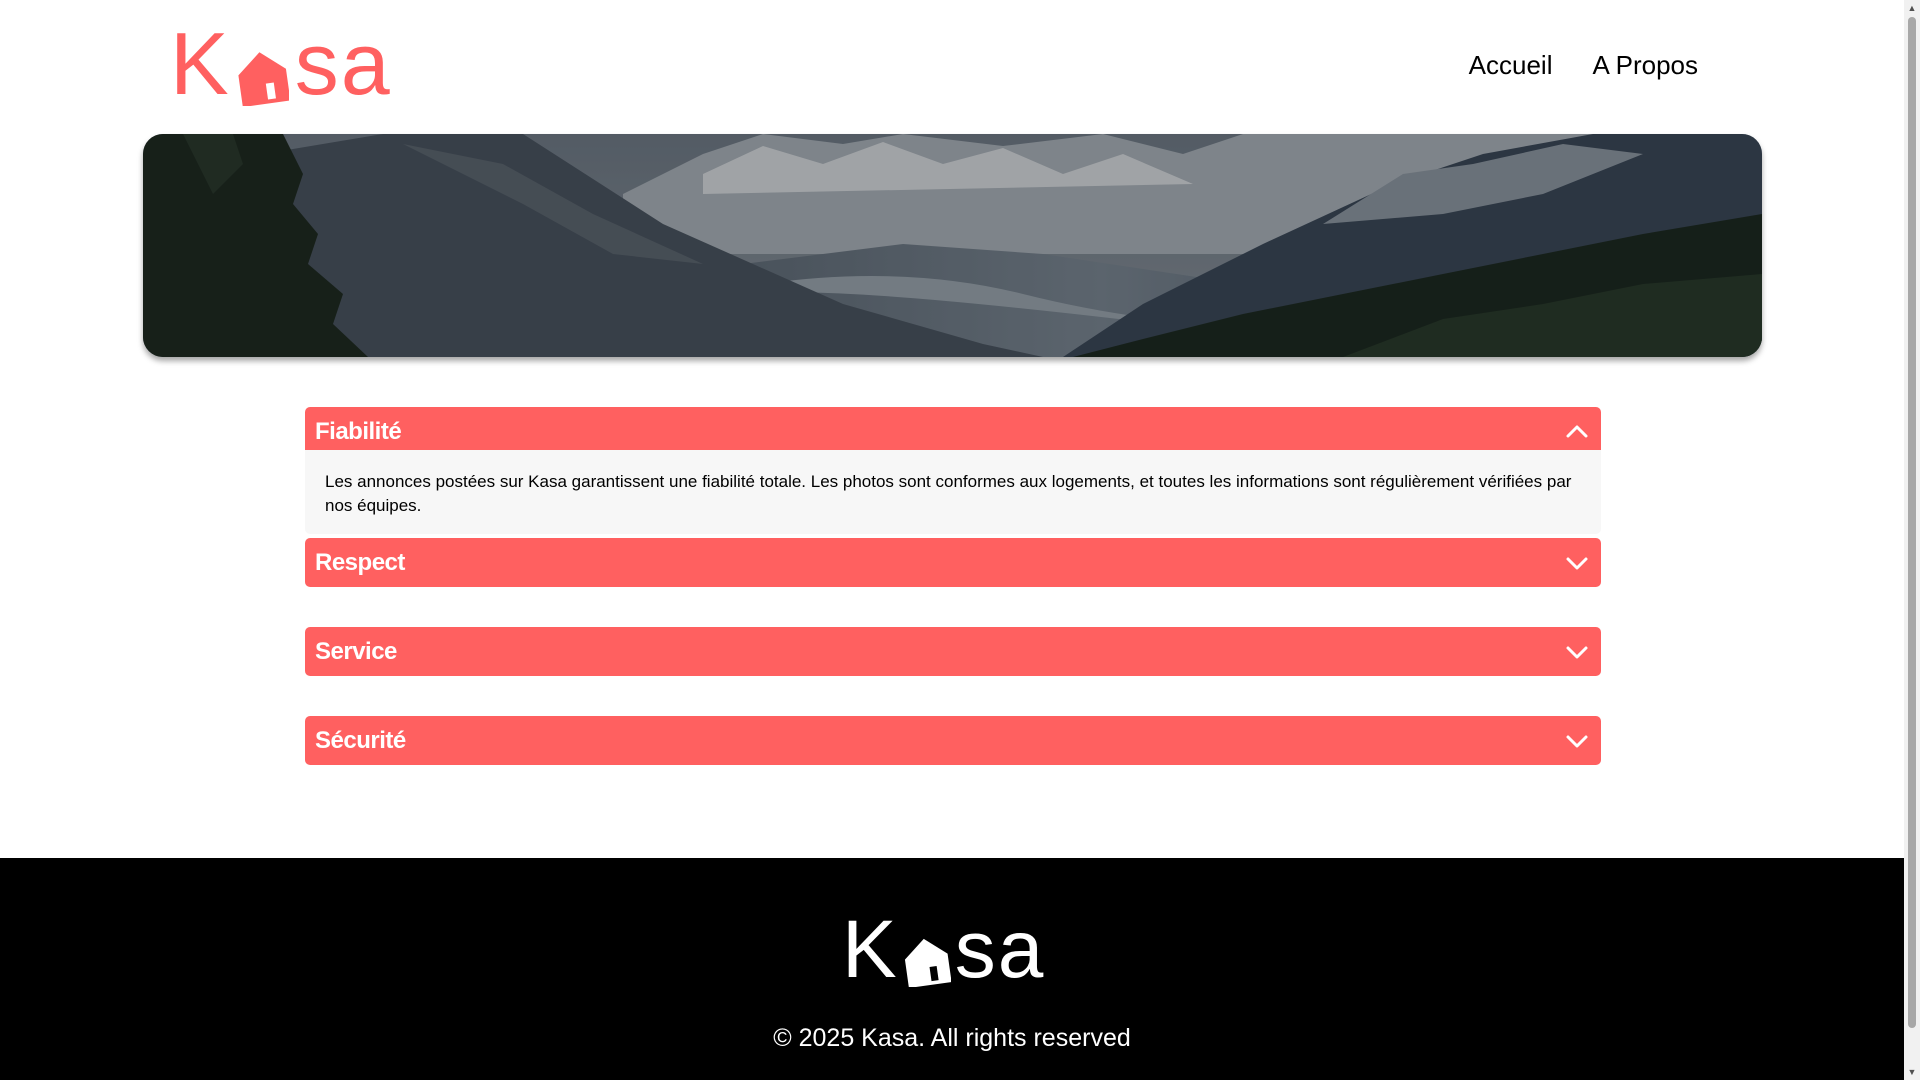  I want to click on chevron-up-icon, so click(1577, 432).